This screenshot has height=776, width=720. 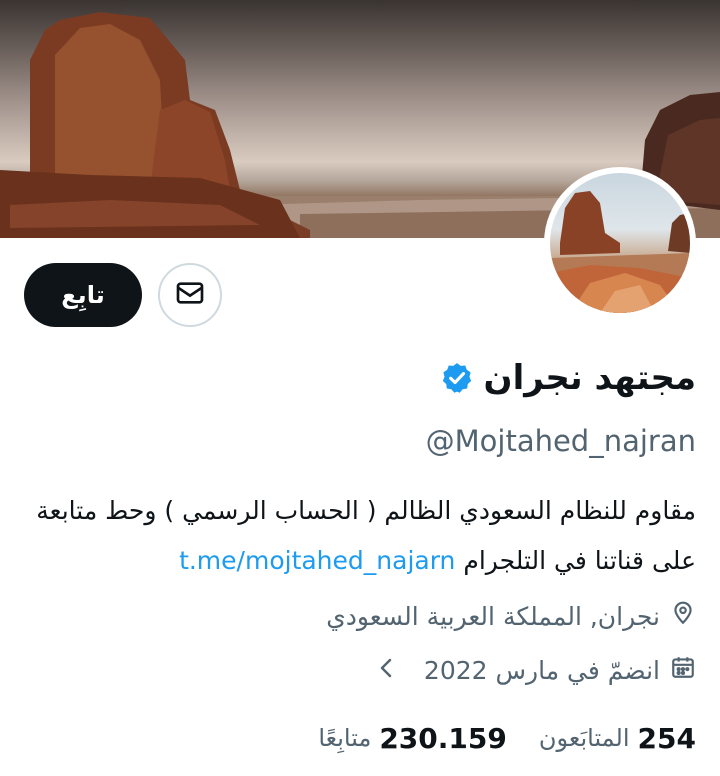 What do you see at coordinates (493, 616) in the screenshot?
I see `location-text: نجران, المملكة العربية السعودي` at bounding box center [493, 616].